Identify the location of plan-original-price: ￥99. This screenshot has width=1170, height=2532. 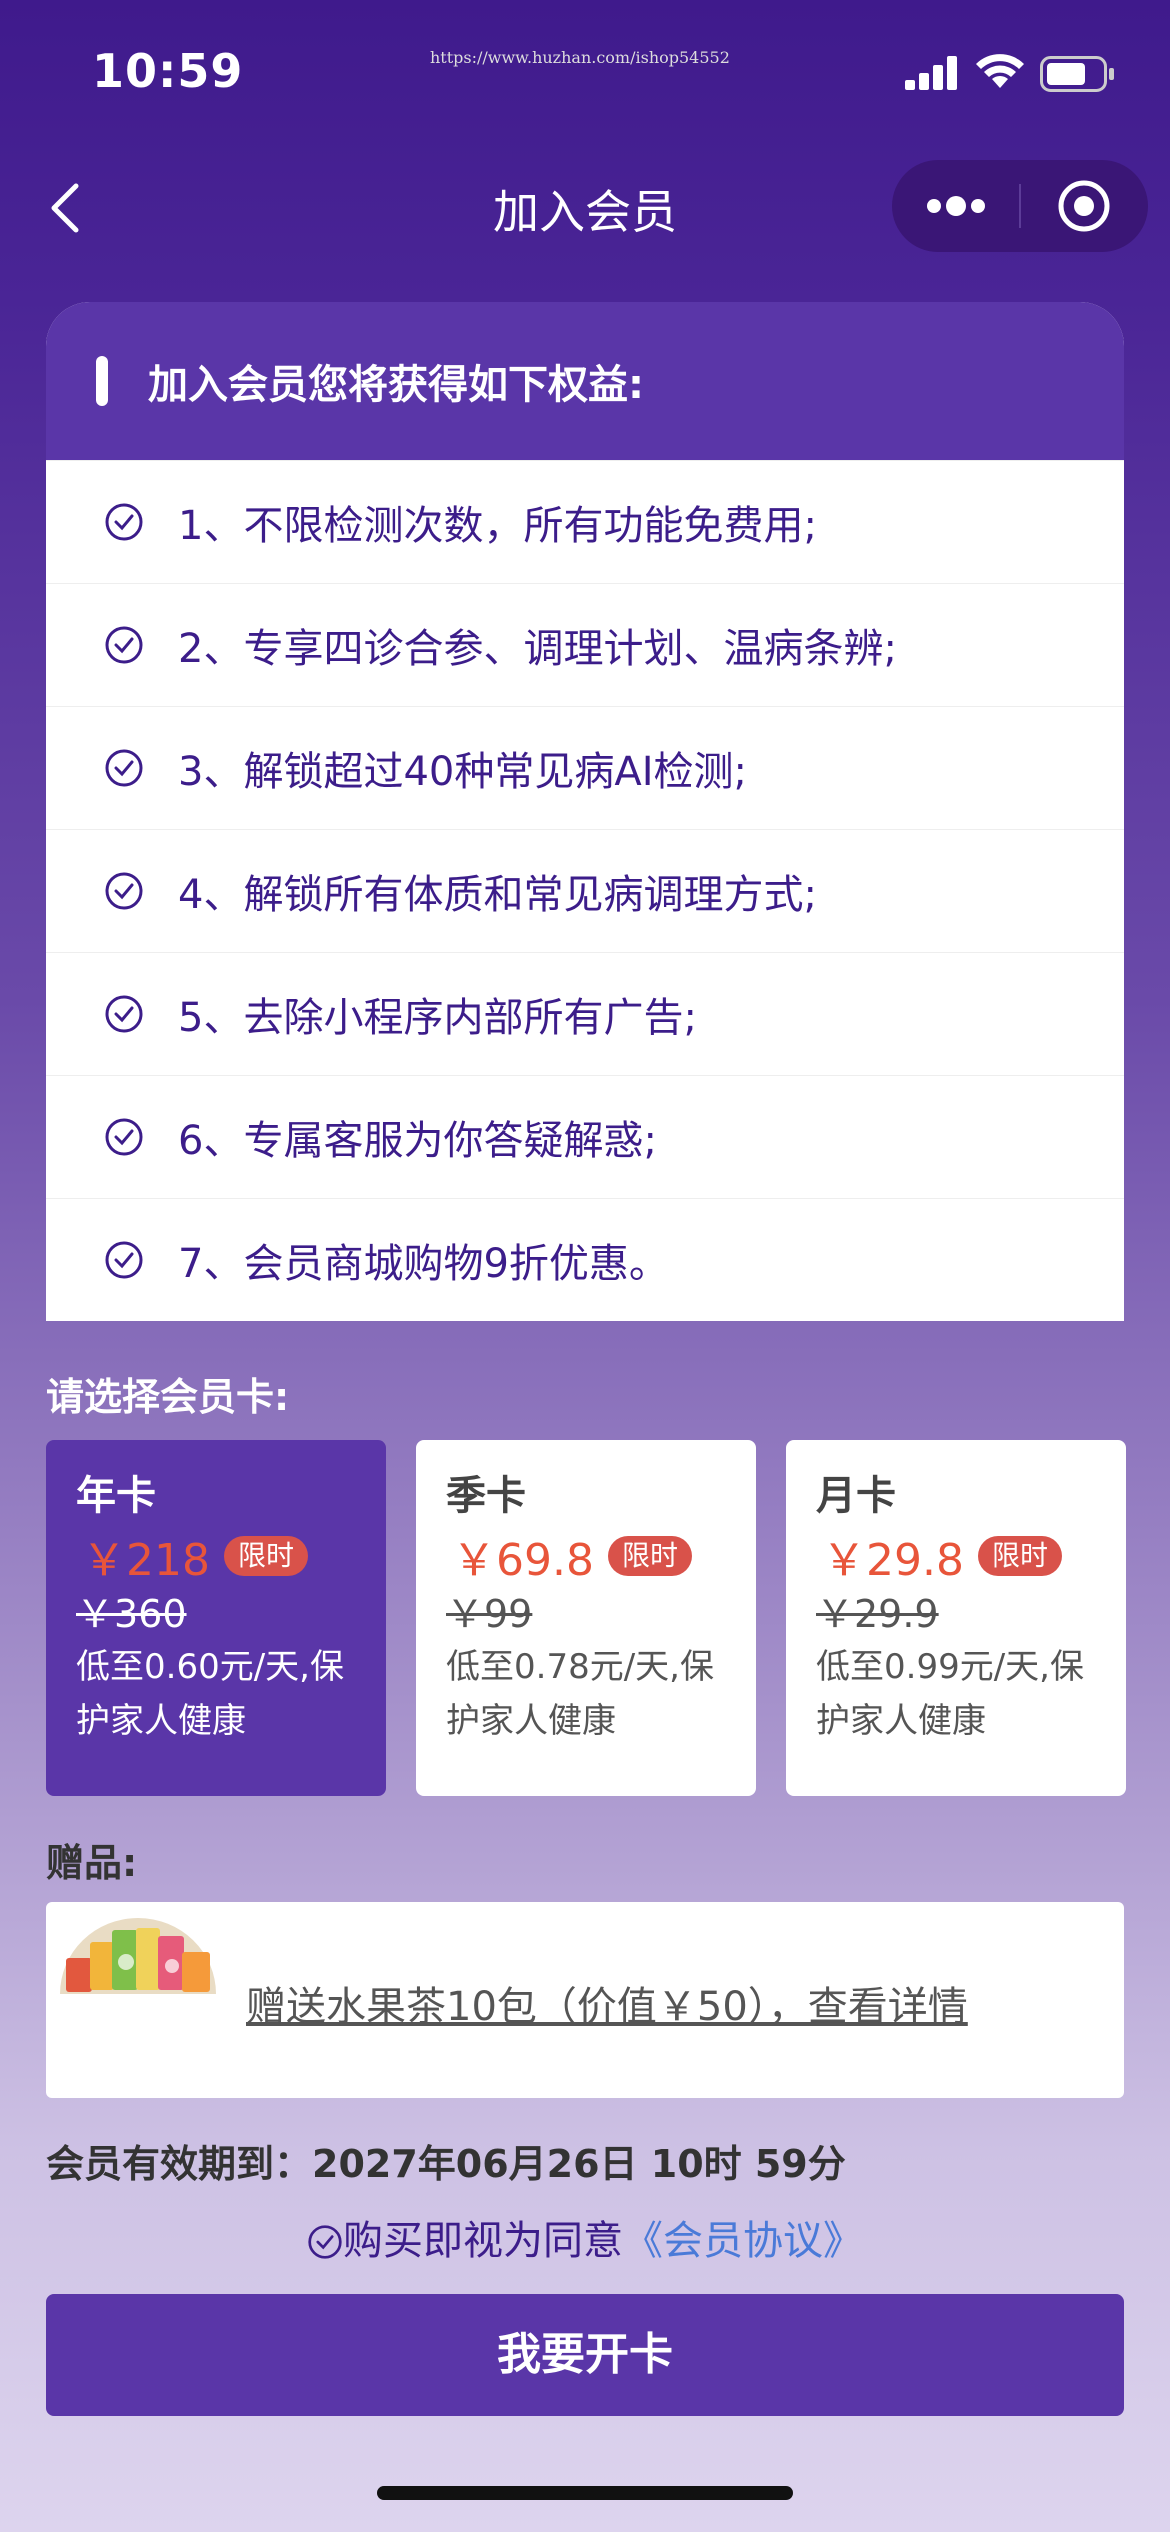
(489, 1614).